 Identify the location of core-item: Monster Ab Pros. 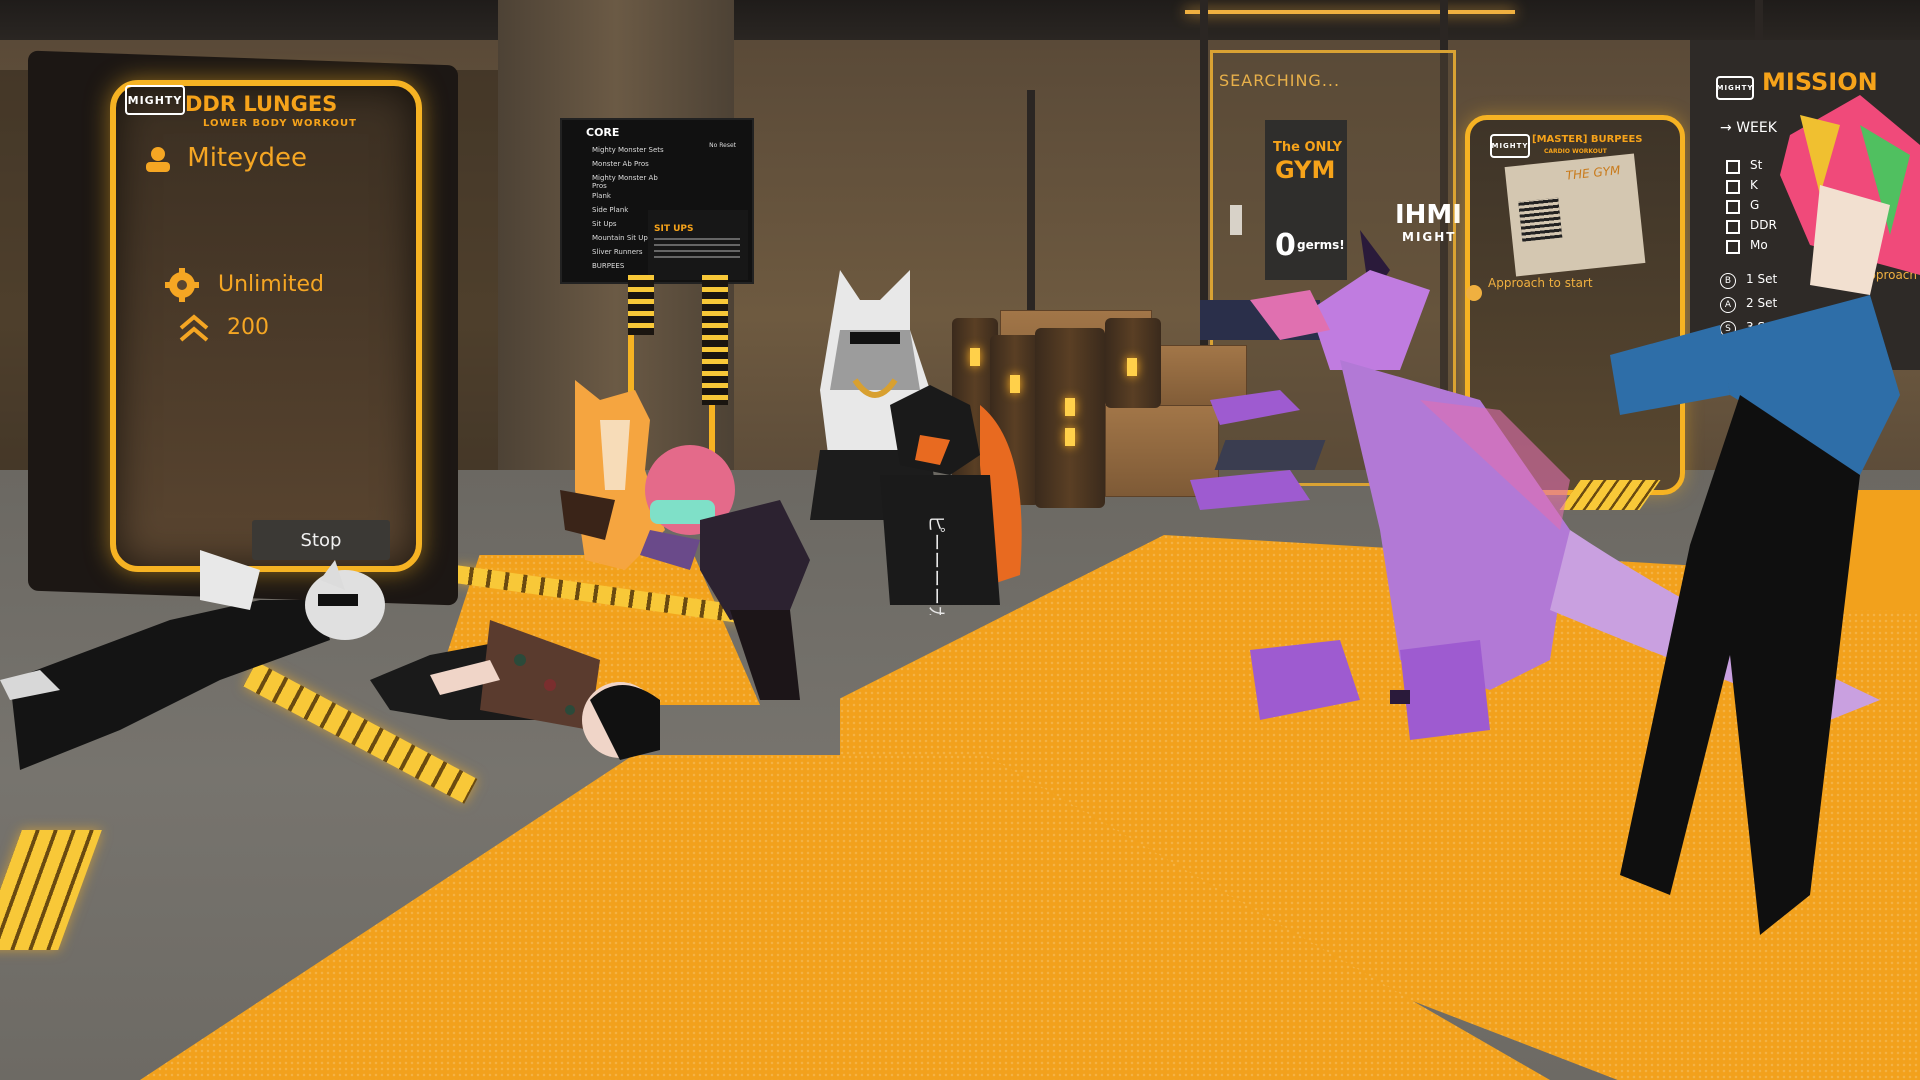
(620, 165).